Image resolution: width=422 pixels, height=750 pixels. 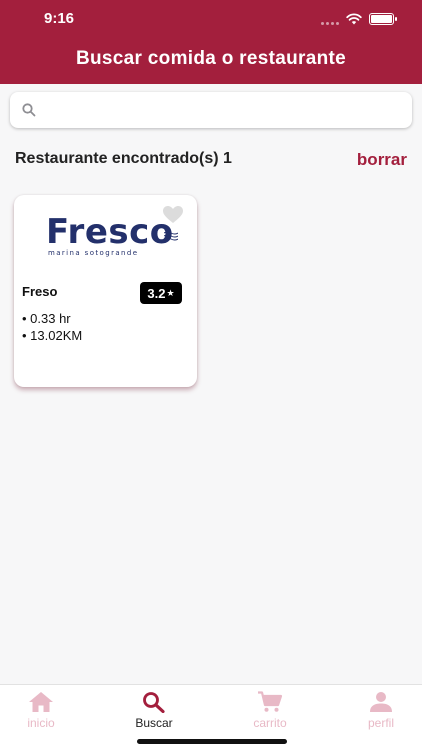 I want to click on search-bar, so click(x=211, y=110).